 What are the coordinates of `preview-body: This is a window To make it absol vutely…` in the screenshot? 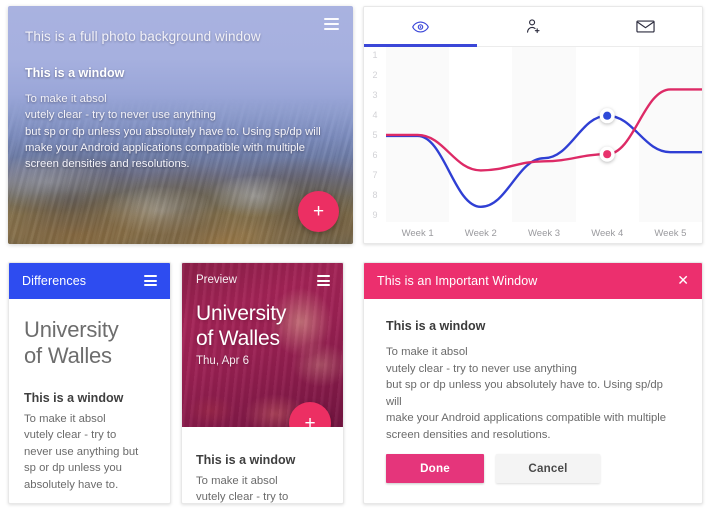 It's located at (262, 465).